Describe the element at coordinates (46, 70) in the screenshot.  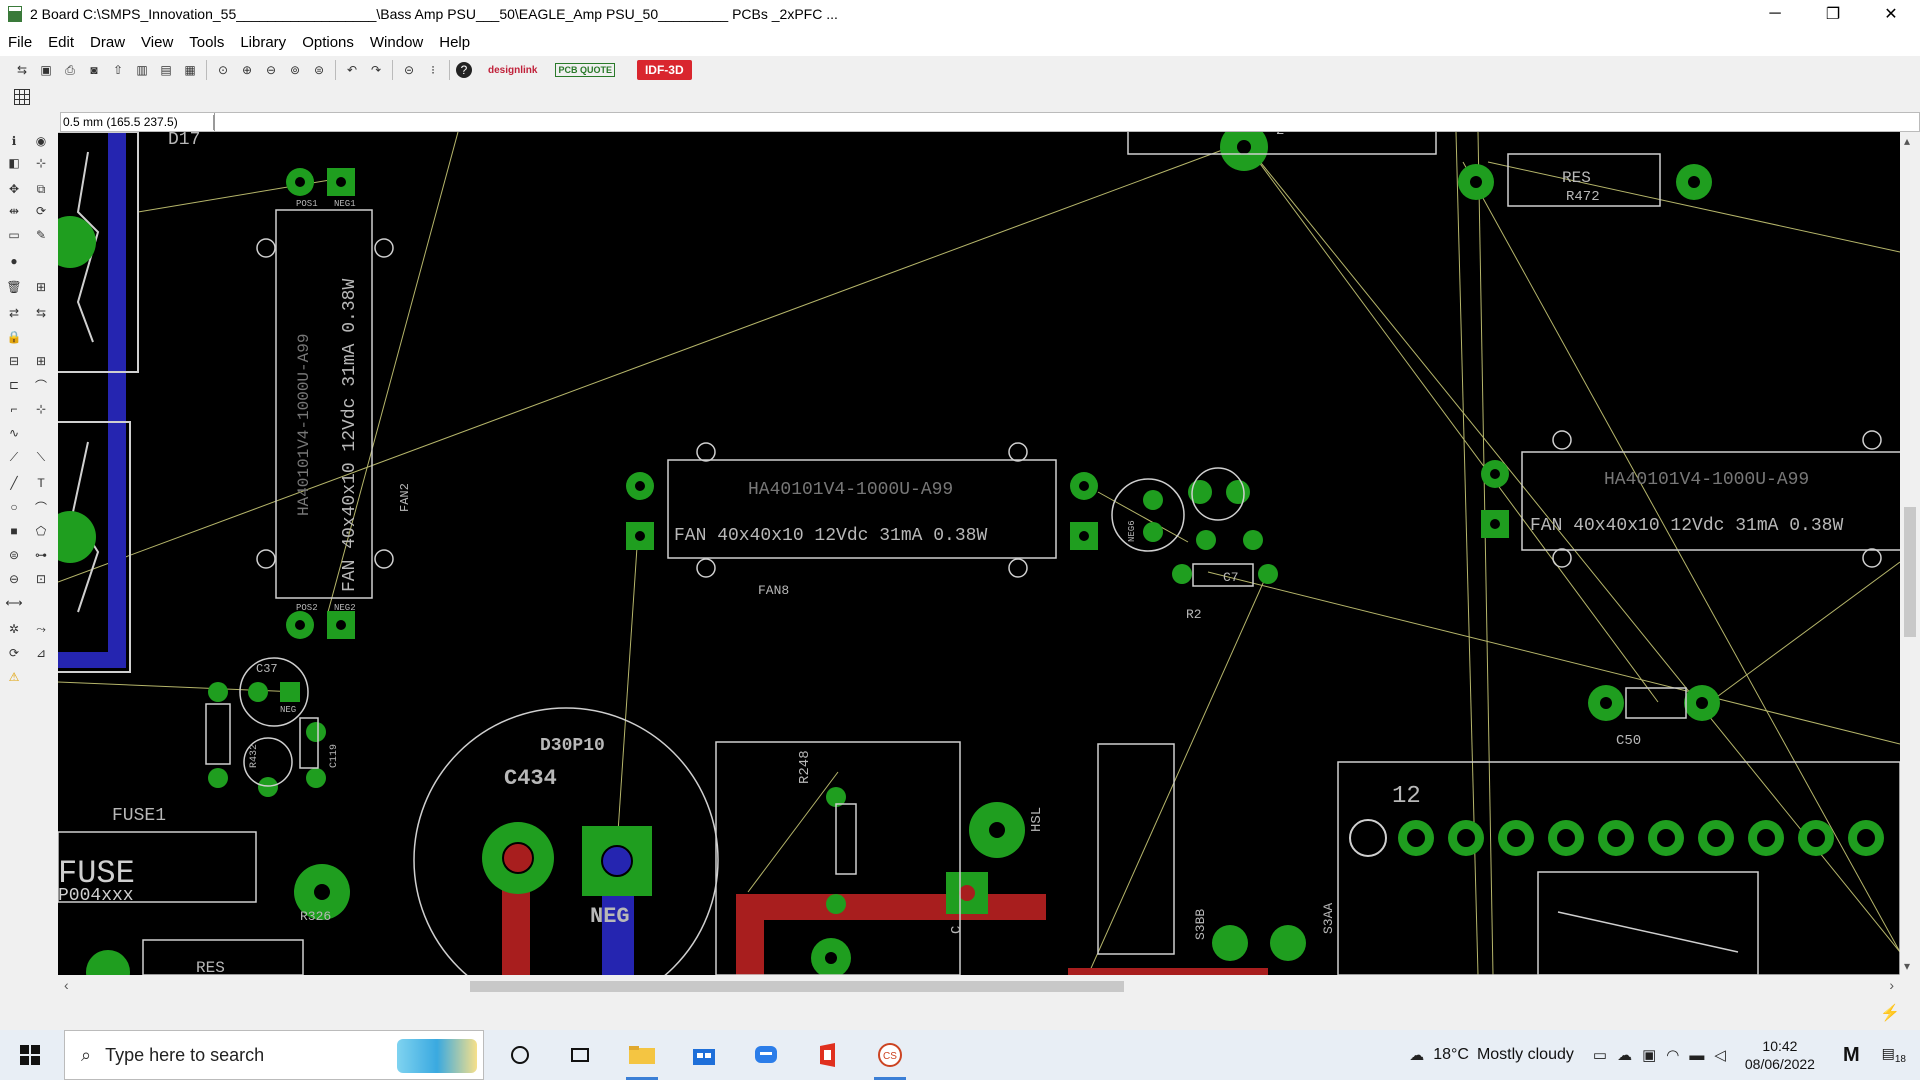
I see `save-icon: ▣` at that location.